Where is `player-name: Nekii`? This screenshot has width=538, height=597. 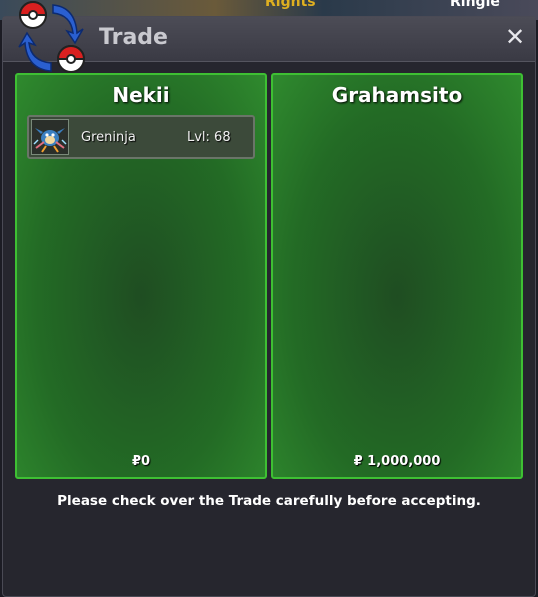
player-name: Nekii is located at coordinates (141, 95).